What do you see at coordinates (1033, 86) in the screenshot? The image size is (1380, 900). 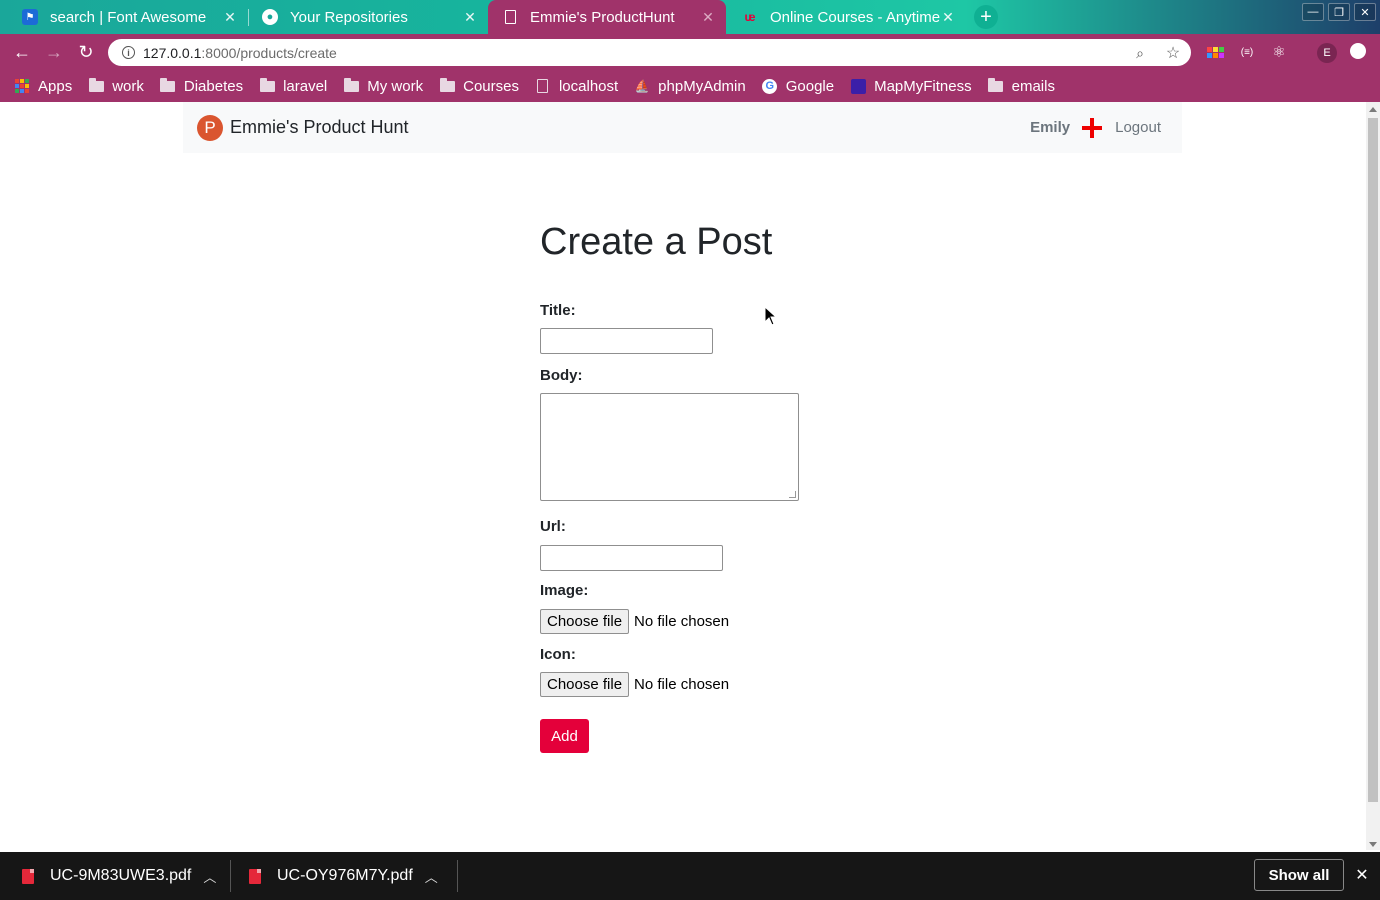 I see `bookmark-label: emails` at bounding box center [1033, 86].